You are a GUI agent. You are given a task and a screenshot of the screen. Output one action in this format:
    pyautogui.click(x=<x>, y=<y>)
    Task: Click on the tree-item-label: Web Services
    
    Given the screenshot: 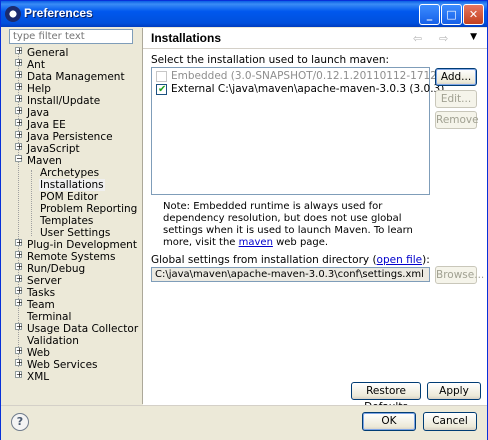 What is the action you would take?
    pyautogui.click(x=62, y=365)
    